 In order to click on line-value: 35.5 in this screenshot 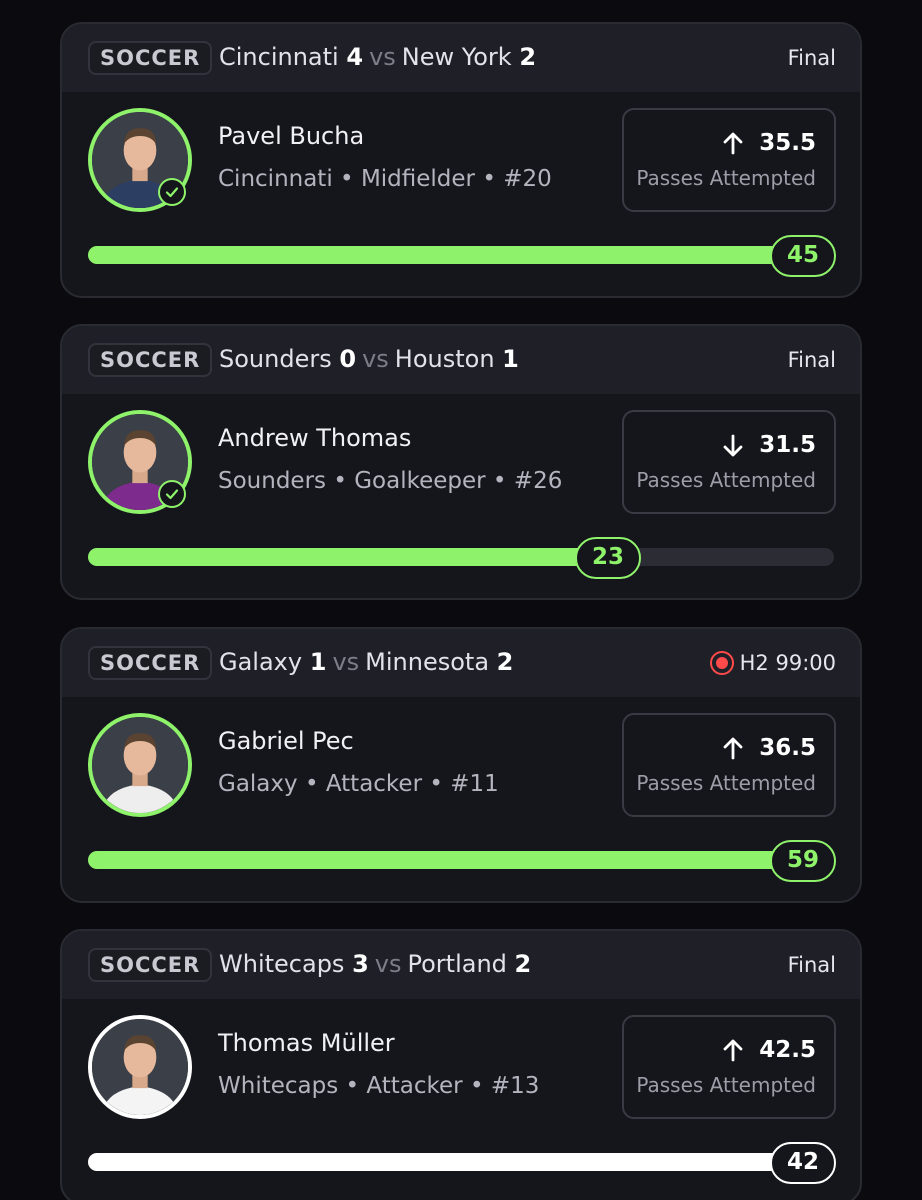, I will do `click(787, 143)`.